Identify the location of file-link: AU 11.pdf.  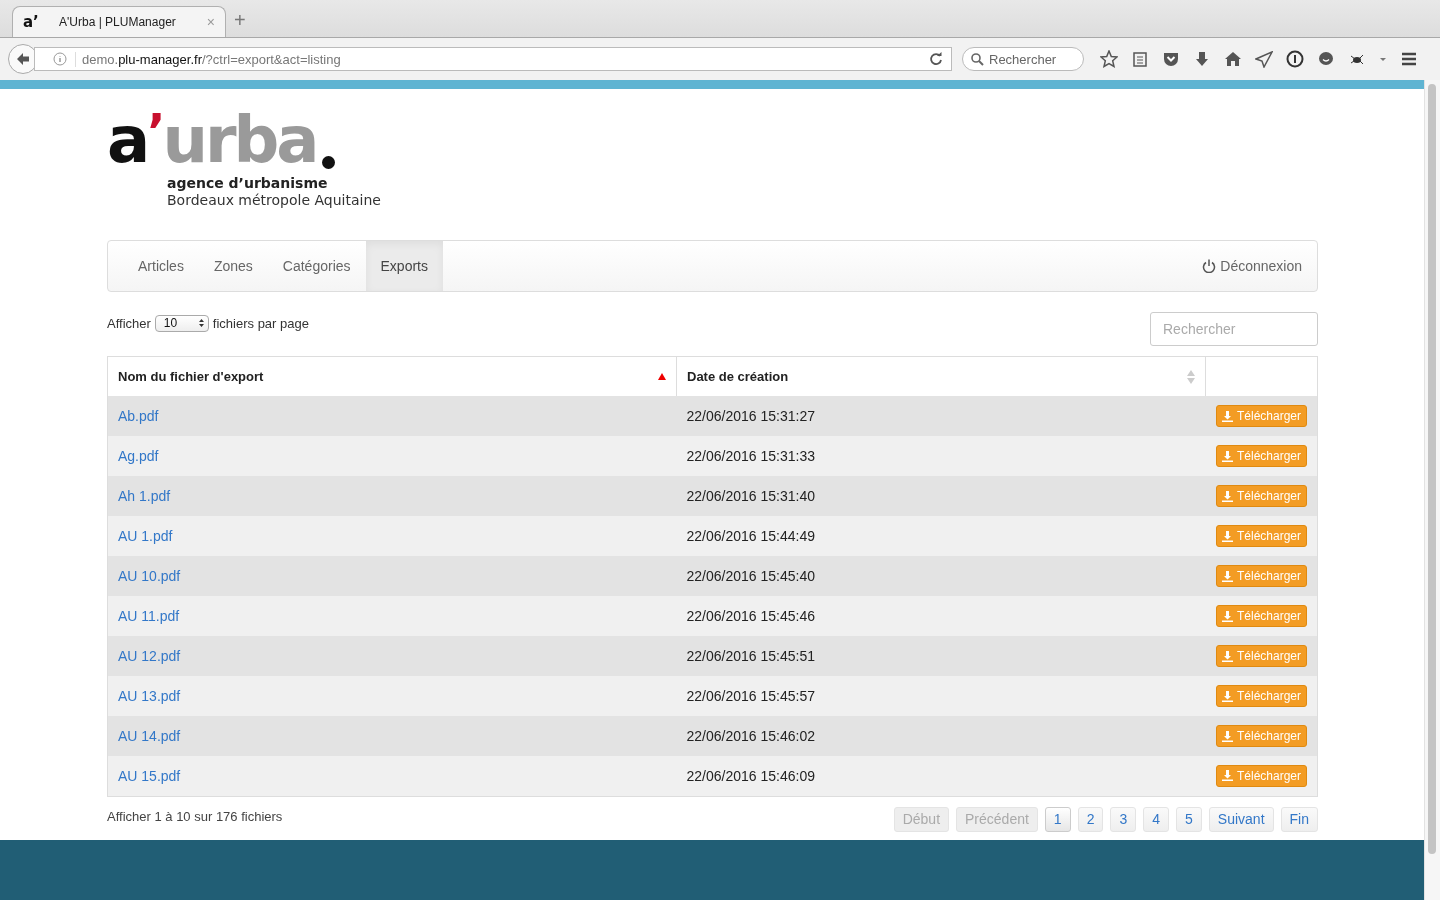
(149, 616).